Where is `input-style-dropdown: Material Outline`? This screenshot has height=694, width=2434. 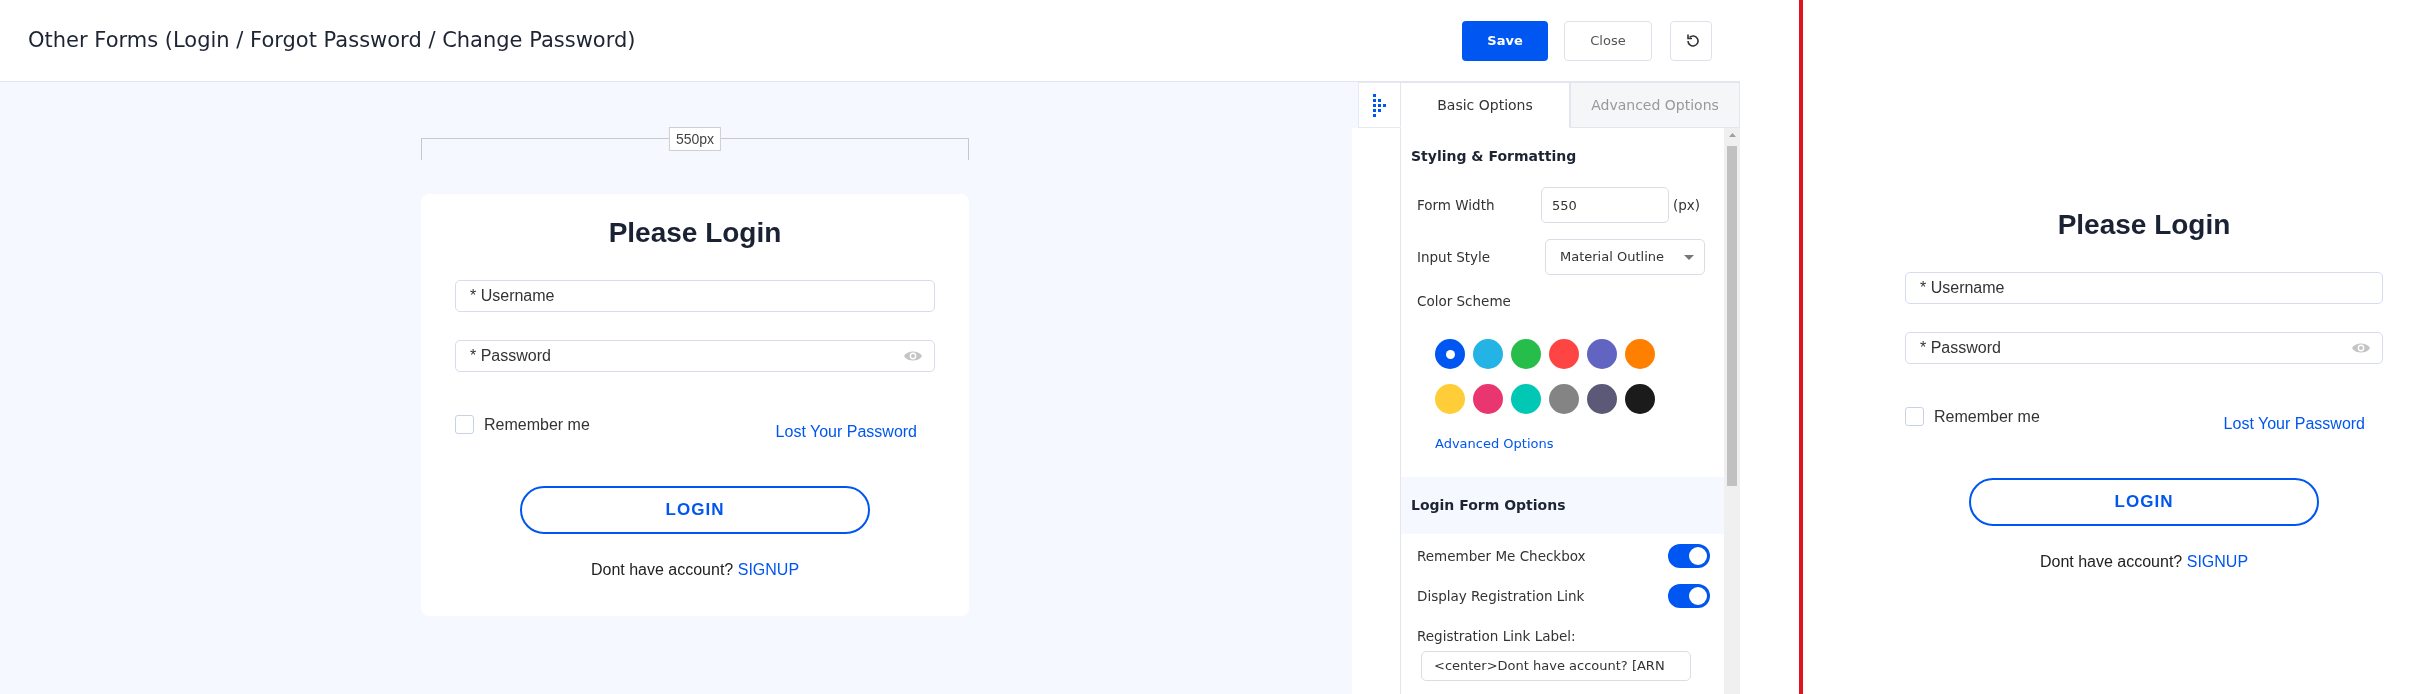
input-style-dropdown: Material Outline is located at coordinates (1625, 257).